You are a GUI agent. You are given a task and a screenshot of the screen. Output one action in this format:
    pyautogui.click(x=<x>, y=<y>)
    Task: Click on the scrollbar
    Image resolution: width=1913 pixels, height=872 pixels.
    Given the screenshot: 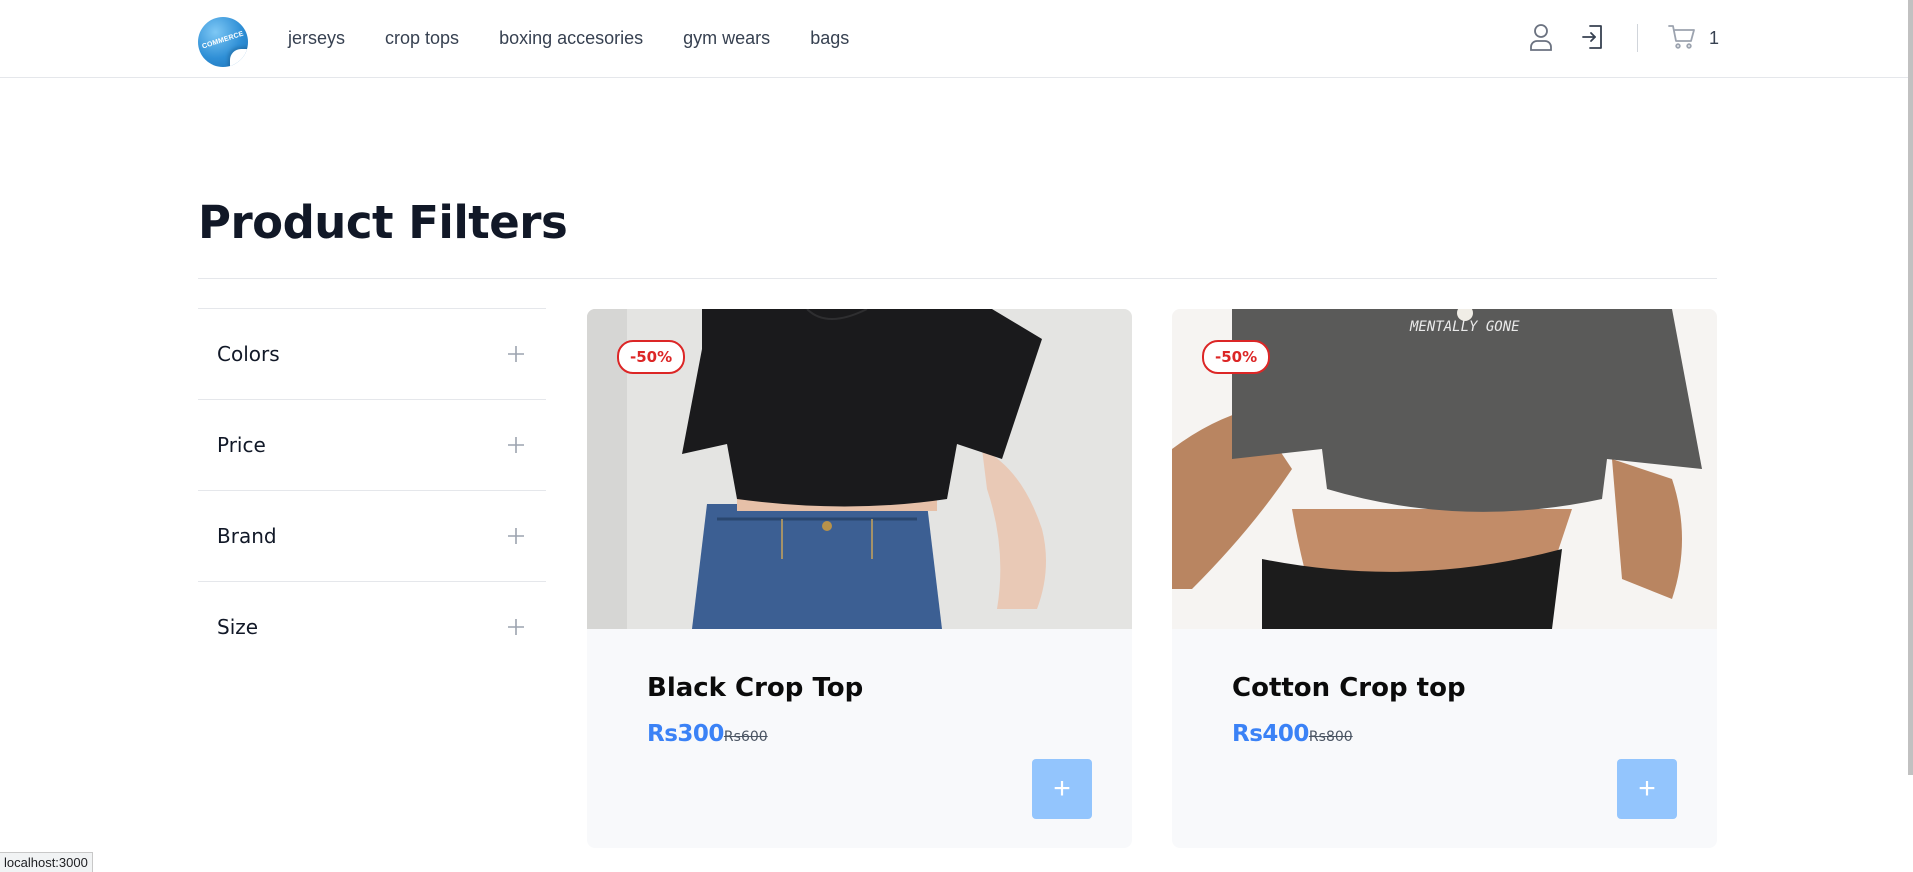 What is the action you would take?
    pyautogui.click(x=1910, y=387)
    